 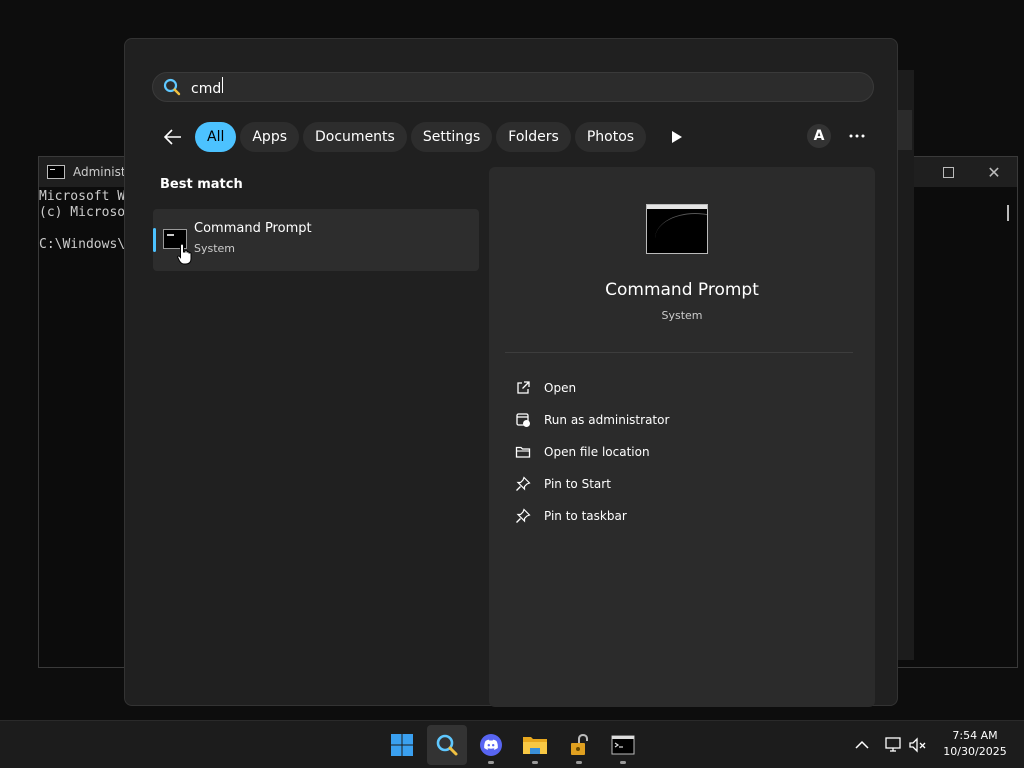 What do you see at coordinates (201, 184) in the screenshot?
I see `best-match-label: Best match` at bounding box center [201, 184].